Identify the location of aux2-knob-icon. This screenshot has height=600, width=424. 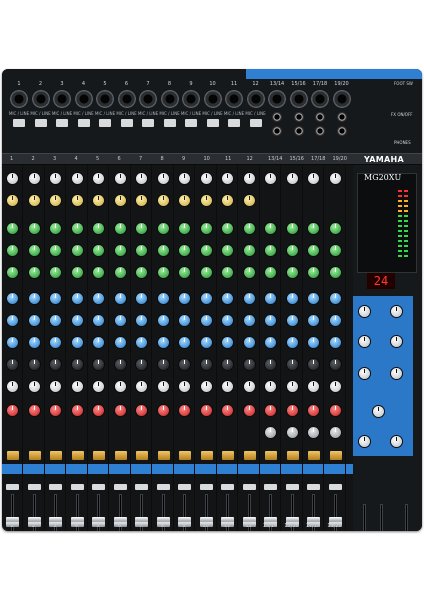
(184, 320).